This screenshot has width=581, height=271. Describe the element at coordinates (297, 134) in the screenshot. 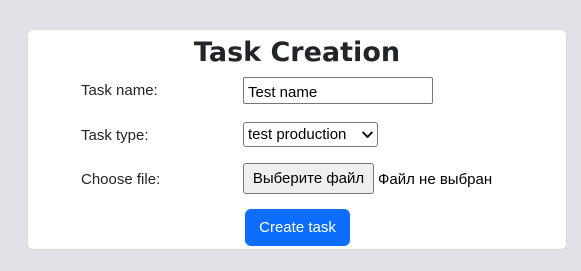

I see `task-type-selected-value: test production` at that location.